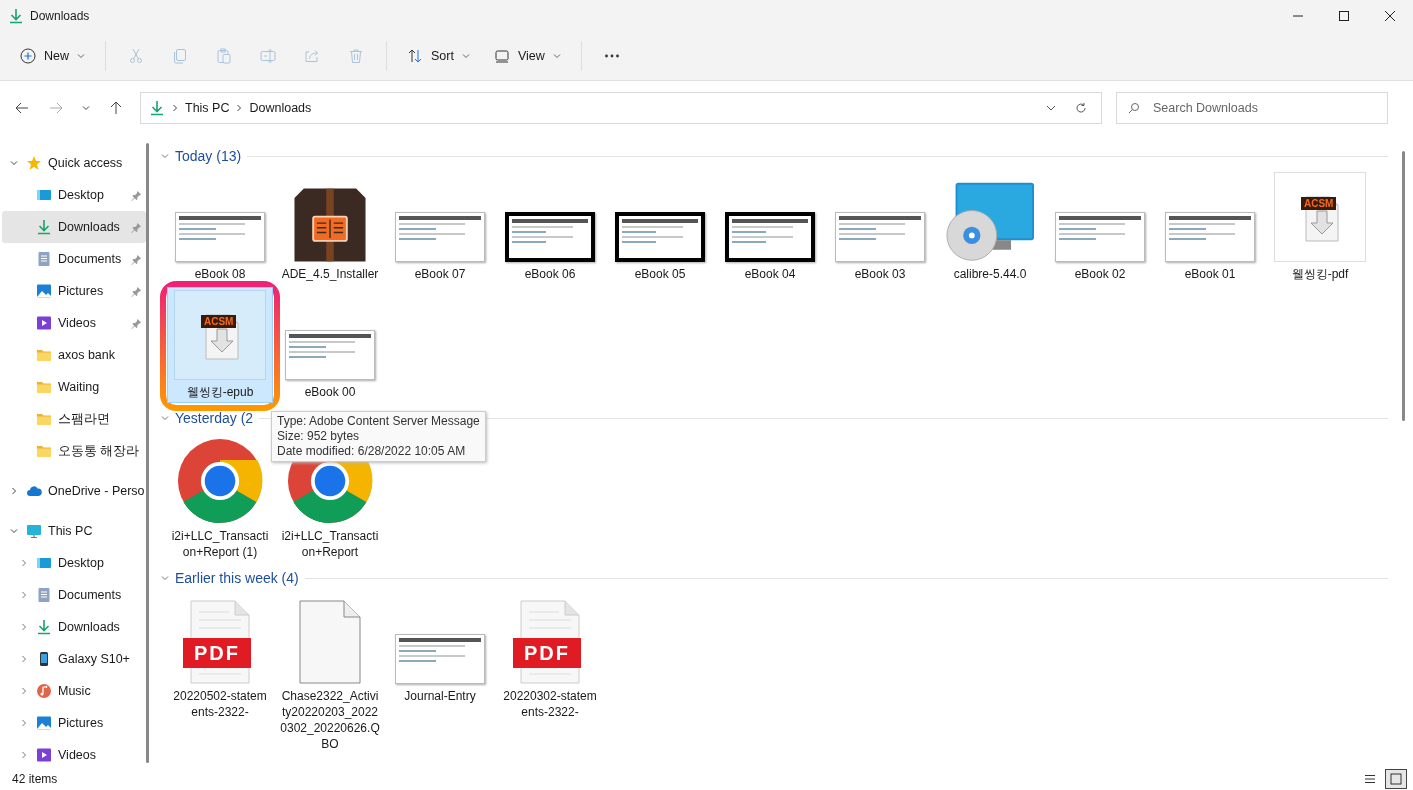 The width and height of the screenshot is (1413, 790). What do you see at coordinates (180, 56) in the screenshot?
I see `copy-icon` at bounding box center [180, 56].